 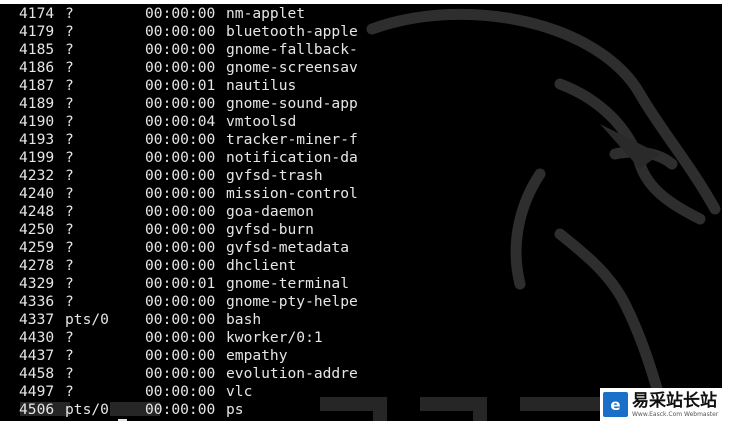 What do you see at coordinates (37, 175) in the screenshot?
I see `process-pid: 4232` at bounding box center [37, 175].